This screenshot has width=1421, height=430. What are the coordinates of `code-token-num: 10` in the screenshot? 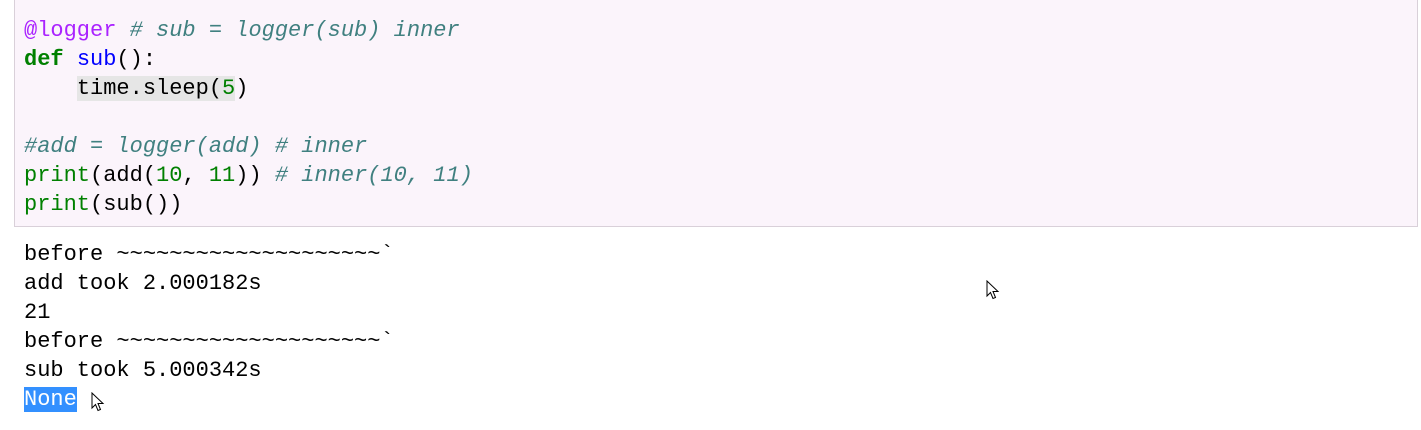 It's located at (169, 175).